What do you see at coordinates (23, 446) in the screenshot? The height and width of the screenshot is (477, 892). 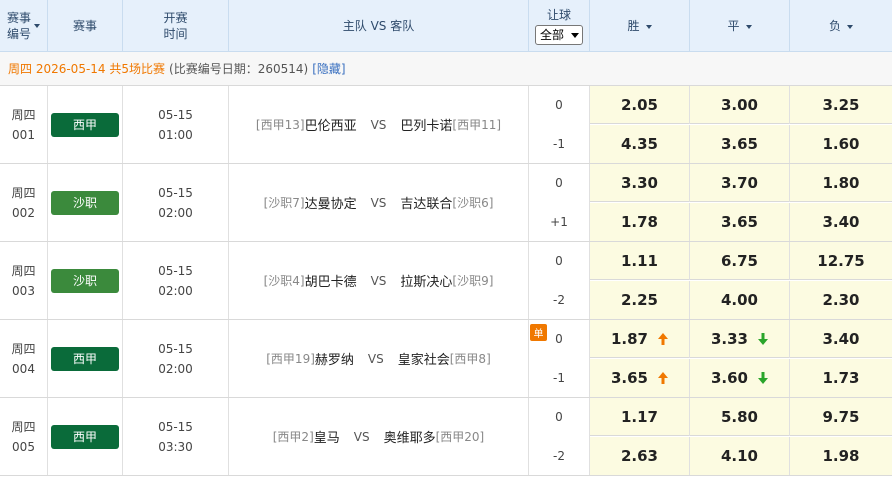 I see `match-num: 005` at bounding box center [23, 446].